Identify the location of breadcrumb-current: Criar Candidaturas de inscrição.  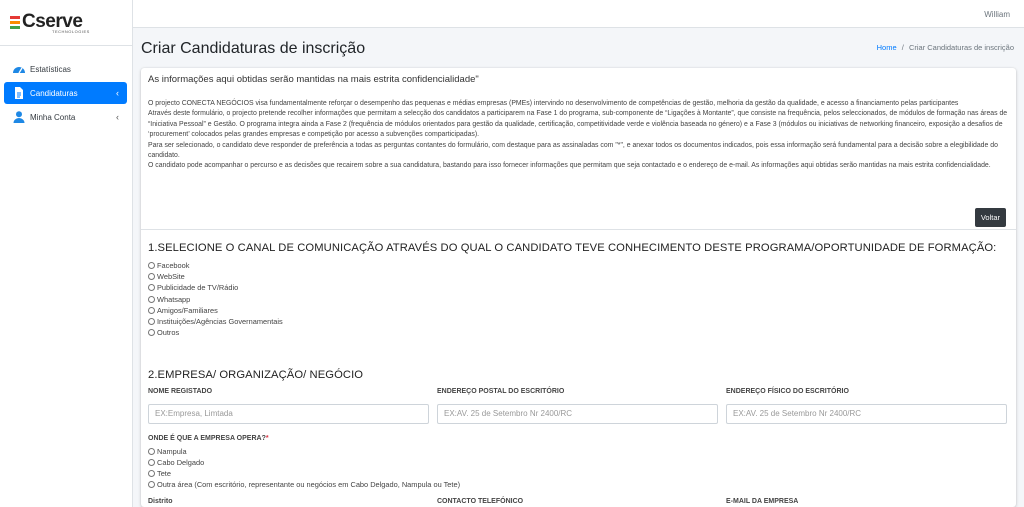
(961, 47).